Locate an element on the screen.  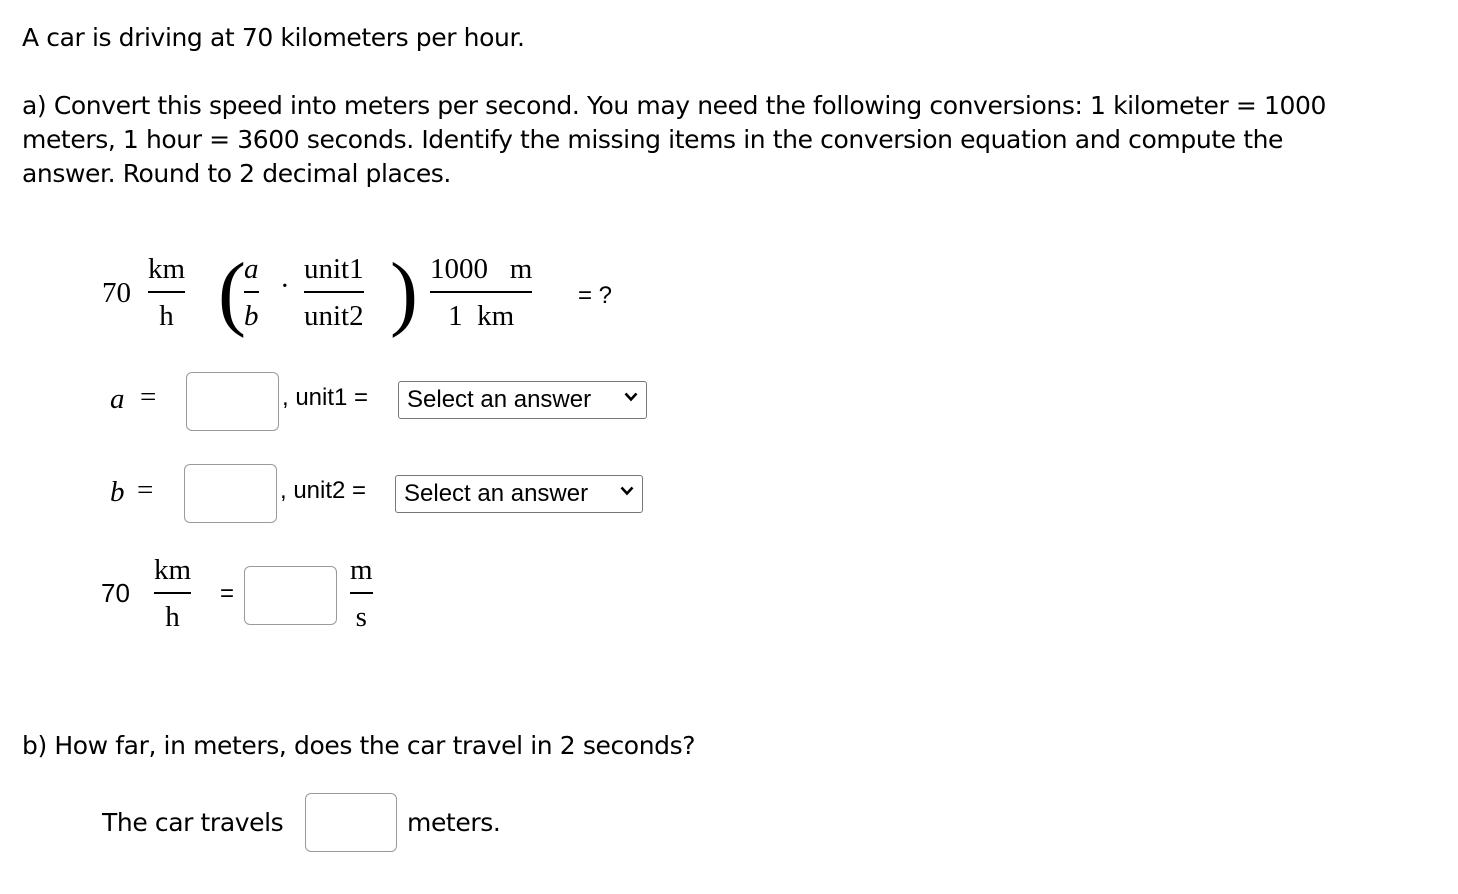
output-unit-fraction: m s is located at coordinates (361, 593).